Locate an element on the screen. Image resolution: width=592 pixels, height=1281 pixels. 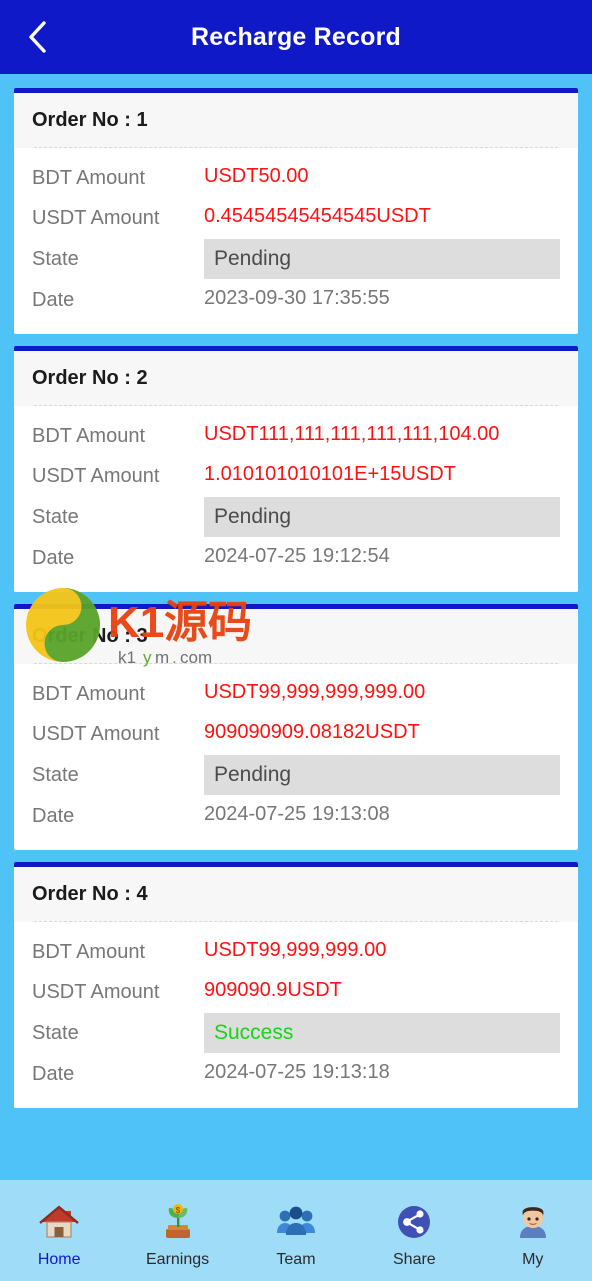
date-value: 2023-09-30 17:35:55 is located at coordinates (297, 298).